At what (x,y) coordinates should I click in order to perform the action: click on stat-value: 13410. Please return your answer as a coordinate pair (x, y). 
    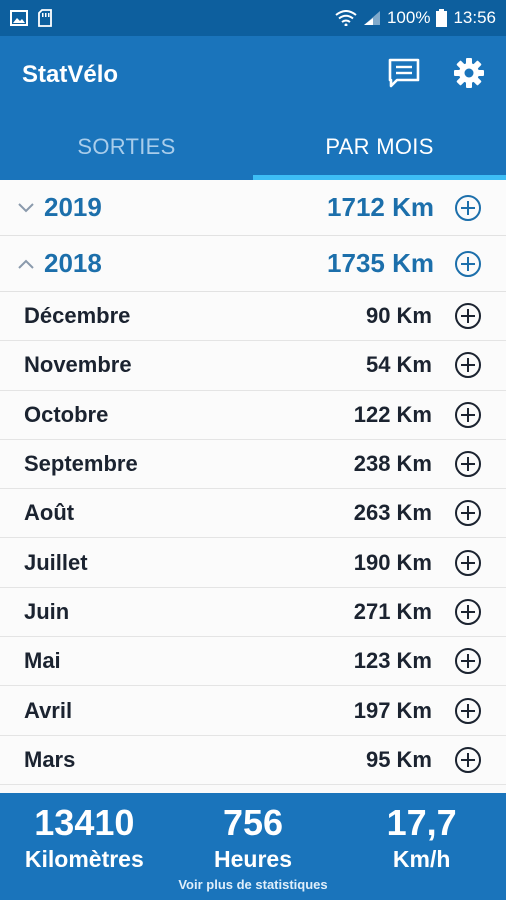
    Looking at the image, I should click on (84, 822).